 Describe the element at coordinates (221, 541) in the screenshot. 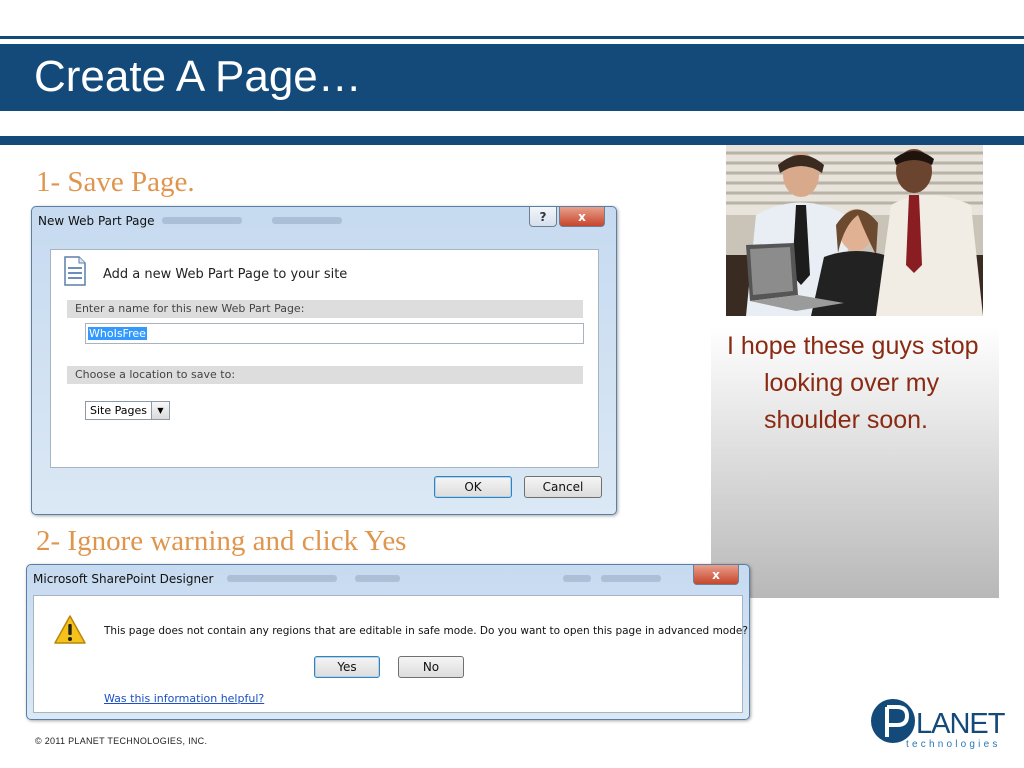

I see `step-2-label: 2- Ignore warning and click Yes` at that location.